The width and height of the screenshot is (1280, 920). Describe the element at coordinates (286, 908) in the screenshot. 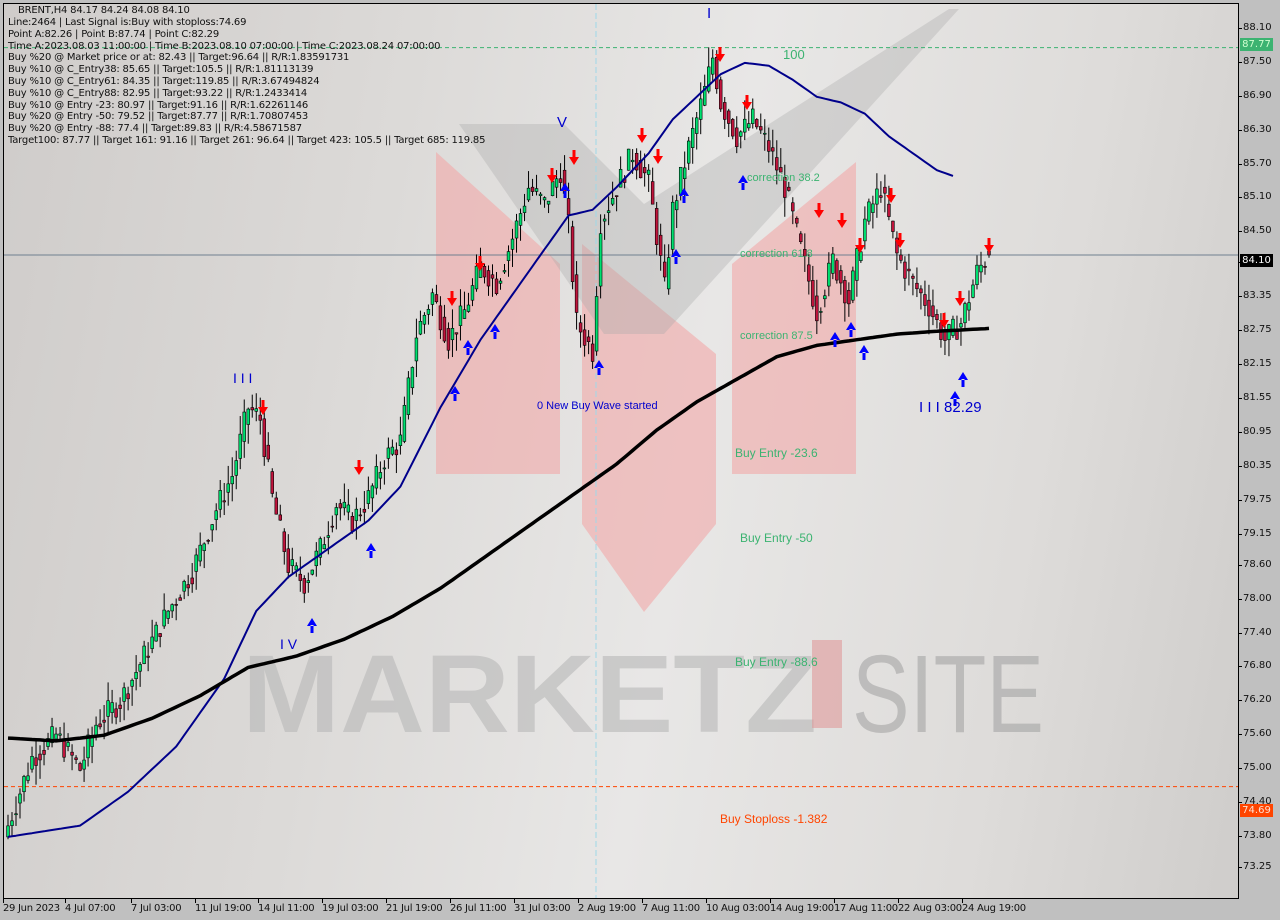

I see `x-tick-label: 14 Jul 11:00` at that location.